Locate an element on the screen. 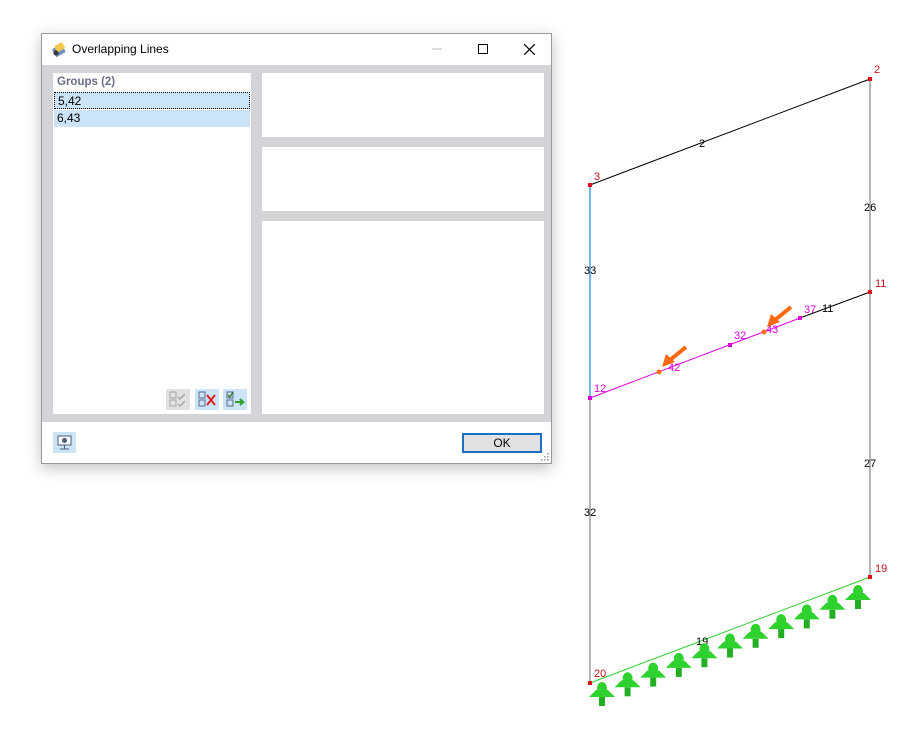 The width and height of the screenshot is (909, 734). close-icon is located at coordinates (529, 49).